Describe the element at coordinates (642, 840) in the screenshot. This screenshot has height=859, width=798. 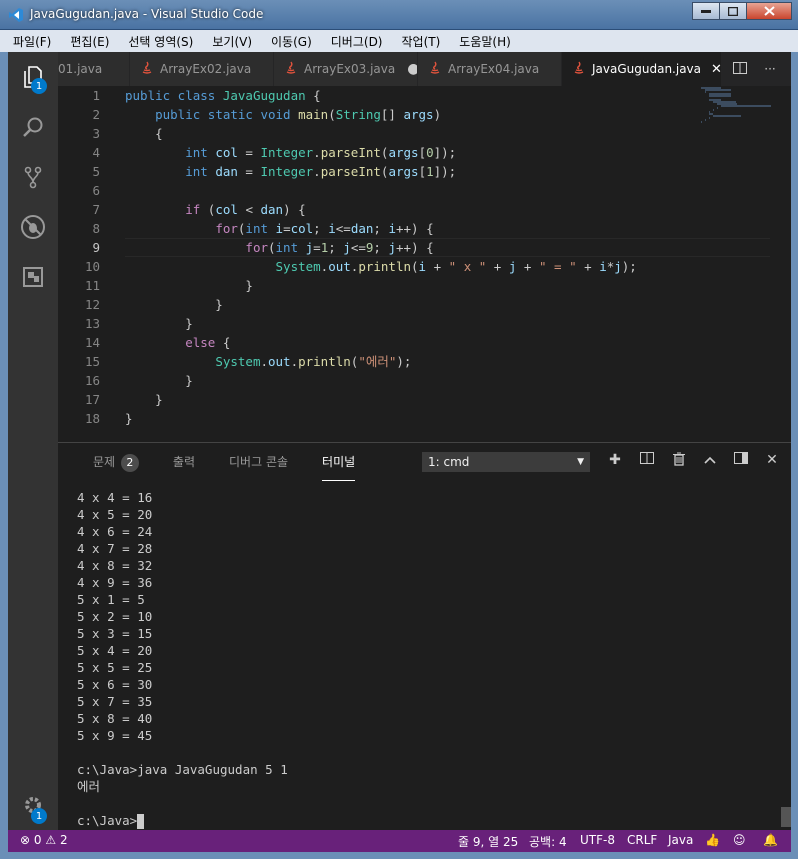
I see `line-ending: CRLF` at that location.